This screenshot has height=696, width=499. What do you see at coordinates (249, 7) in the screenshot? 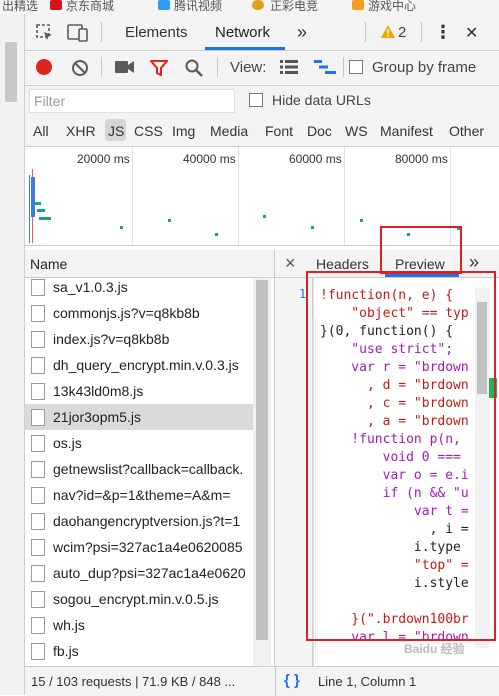
I see `bookmarks-bar: 出精选 京东商城 腾讯视频 正彩电竞 游戏中心` at bounding box center [249, 7].